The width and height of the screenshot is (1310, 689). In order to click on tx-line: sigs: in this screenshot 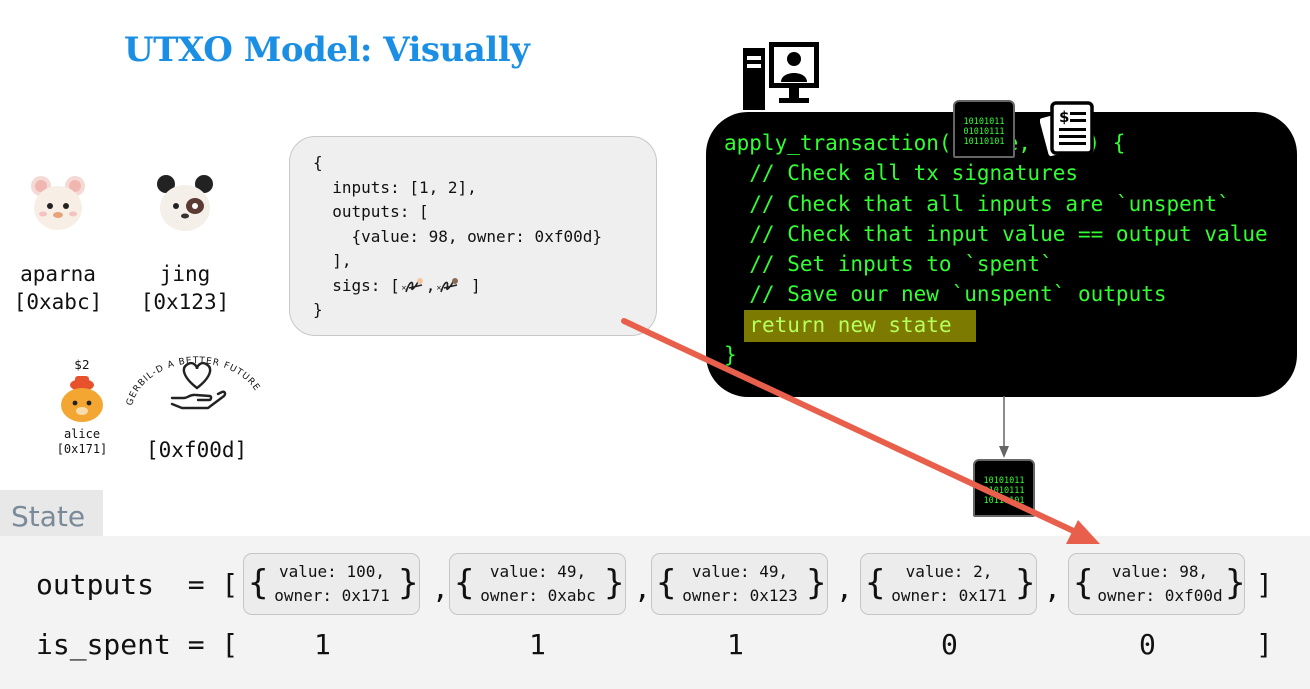, I will do `click(352, 285)`.